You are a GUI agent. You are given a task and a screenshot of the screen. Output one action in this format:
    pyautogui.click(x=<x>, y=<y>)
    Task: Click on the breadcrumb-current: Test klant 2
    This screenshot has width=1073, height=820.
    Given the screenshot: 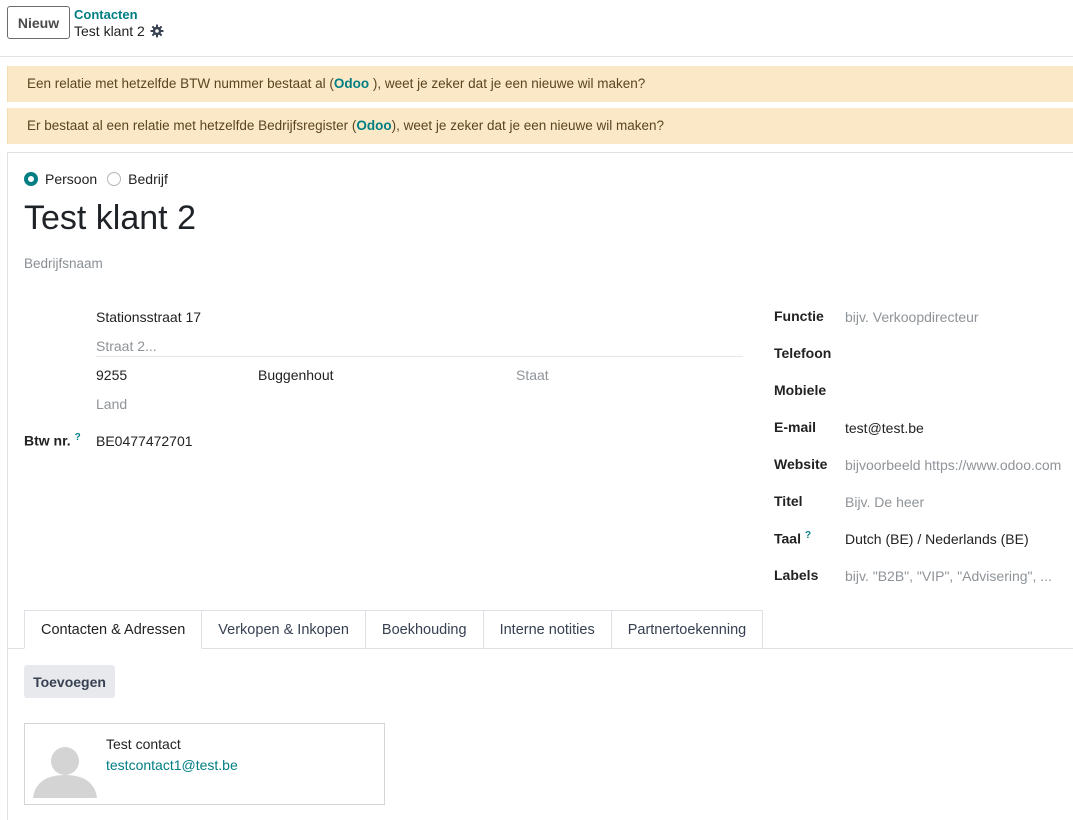 What is the action you would take?
    pyautogui.click(x=109, y=31)
    